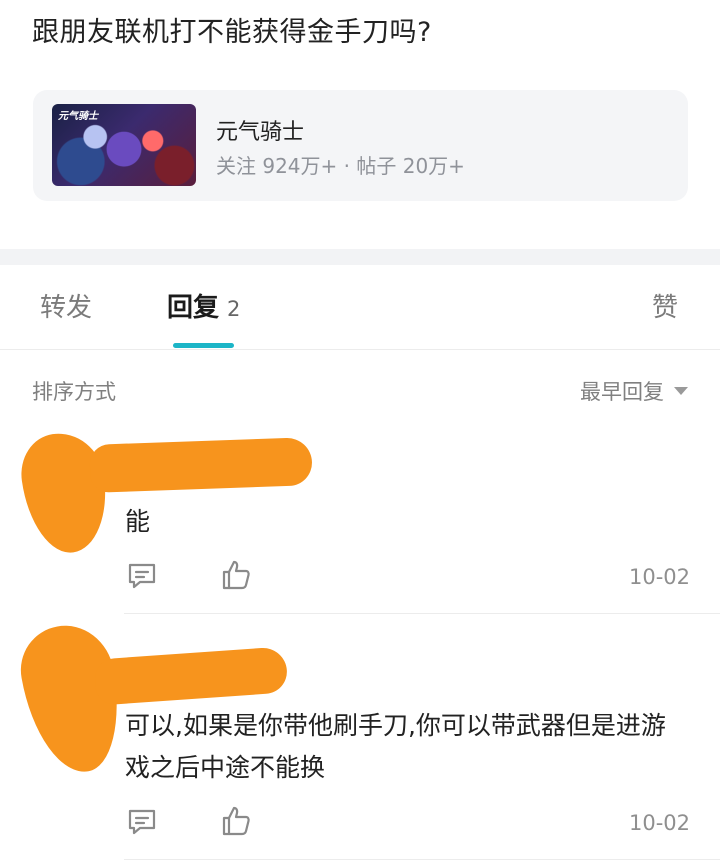 Image resolution: width=720 pixels, height=861 pixels. What do you see at coordinates (193, 308) in the screenshot?
I see `tab-replies-label: 回复` at bounding box center [193, 308].